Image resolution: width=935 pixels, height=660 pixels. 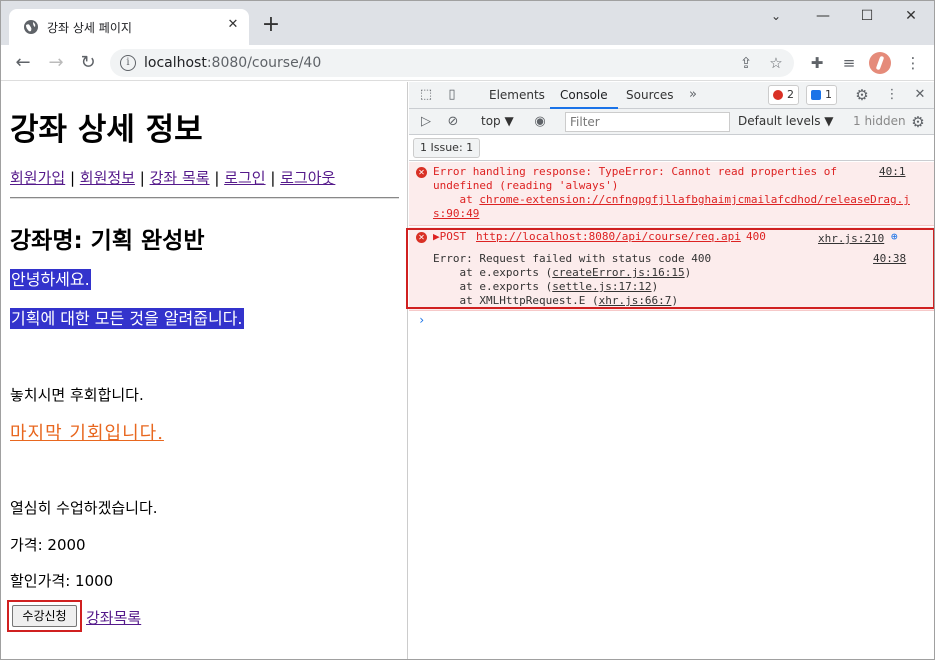 What do you see at coordinates (89, 28) in the screenshot?
I see `tab-title: 강좌 상세 페이지` at bounding box center [89, 28].